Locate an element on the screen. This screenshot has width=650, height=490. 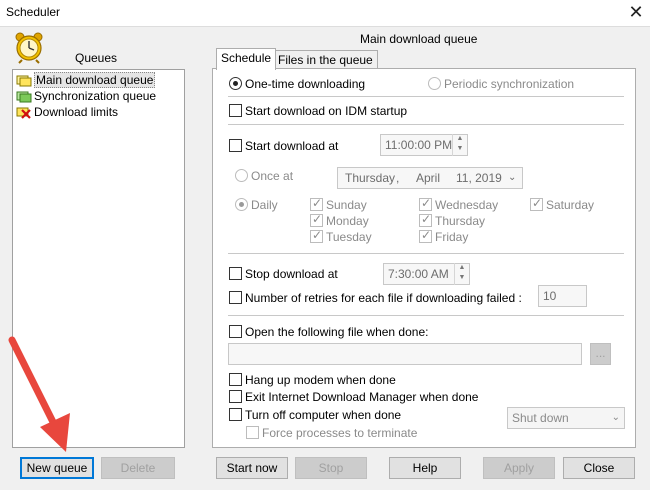
new-queue-button: New queue is located at coordinates (57, 468).